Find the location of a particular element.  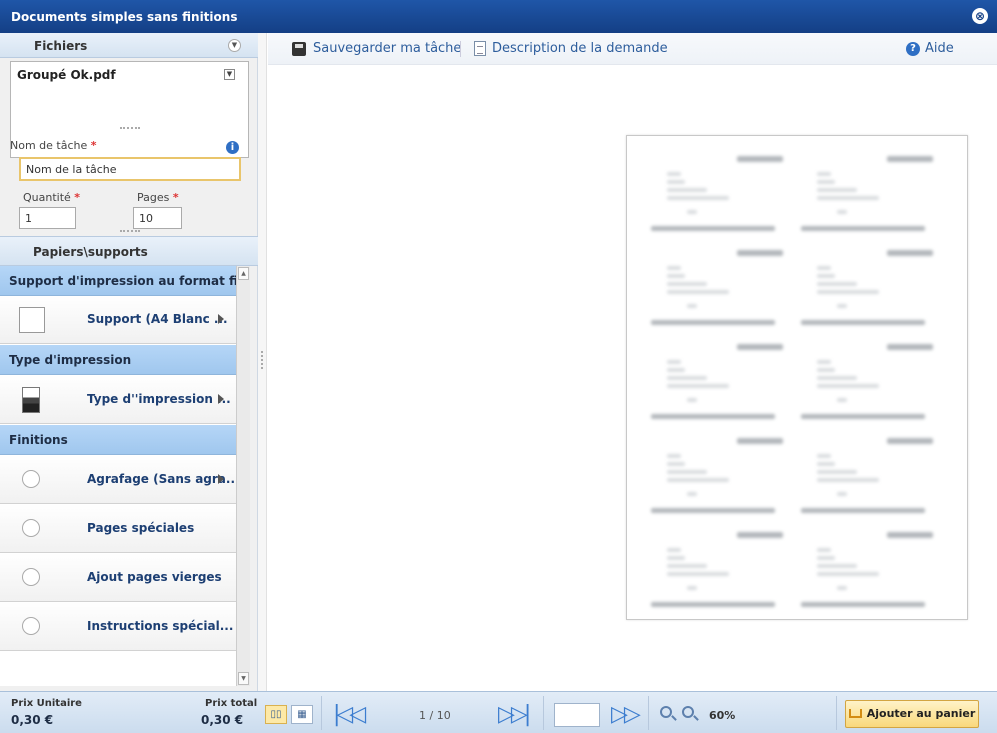

task-name-input is located at coordinates (130, 169).